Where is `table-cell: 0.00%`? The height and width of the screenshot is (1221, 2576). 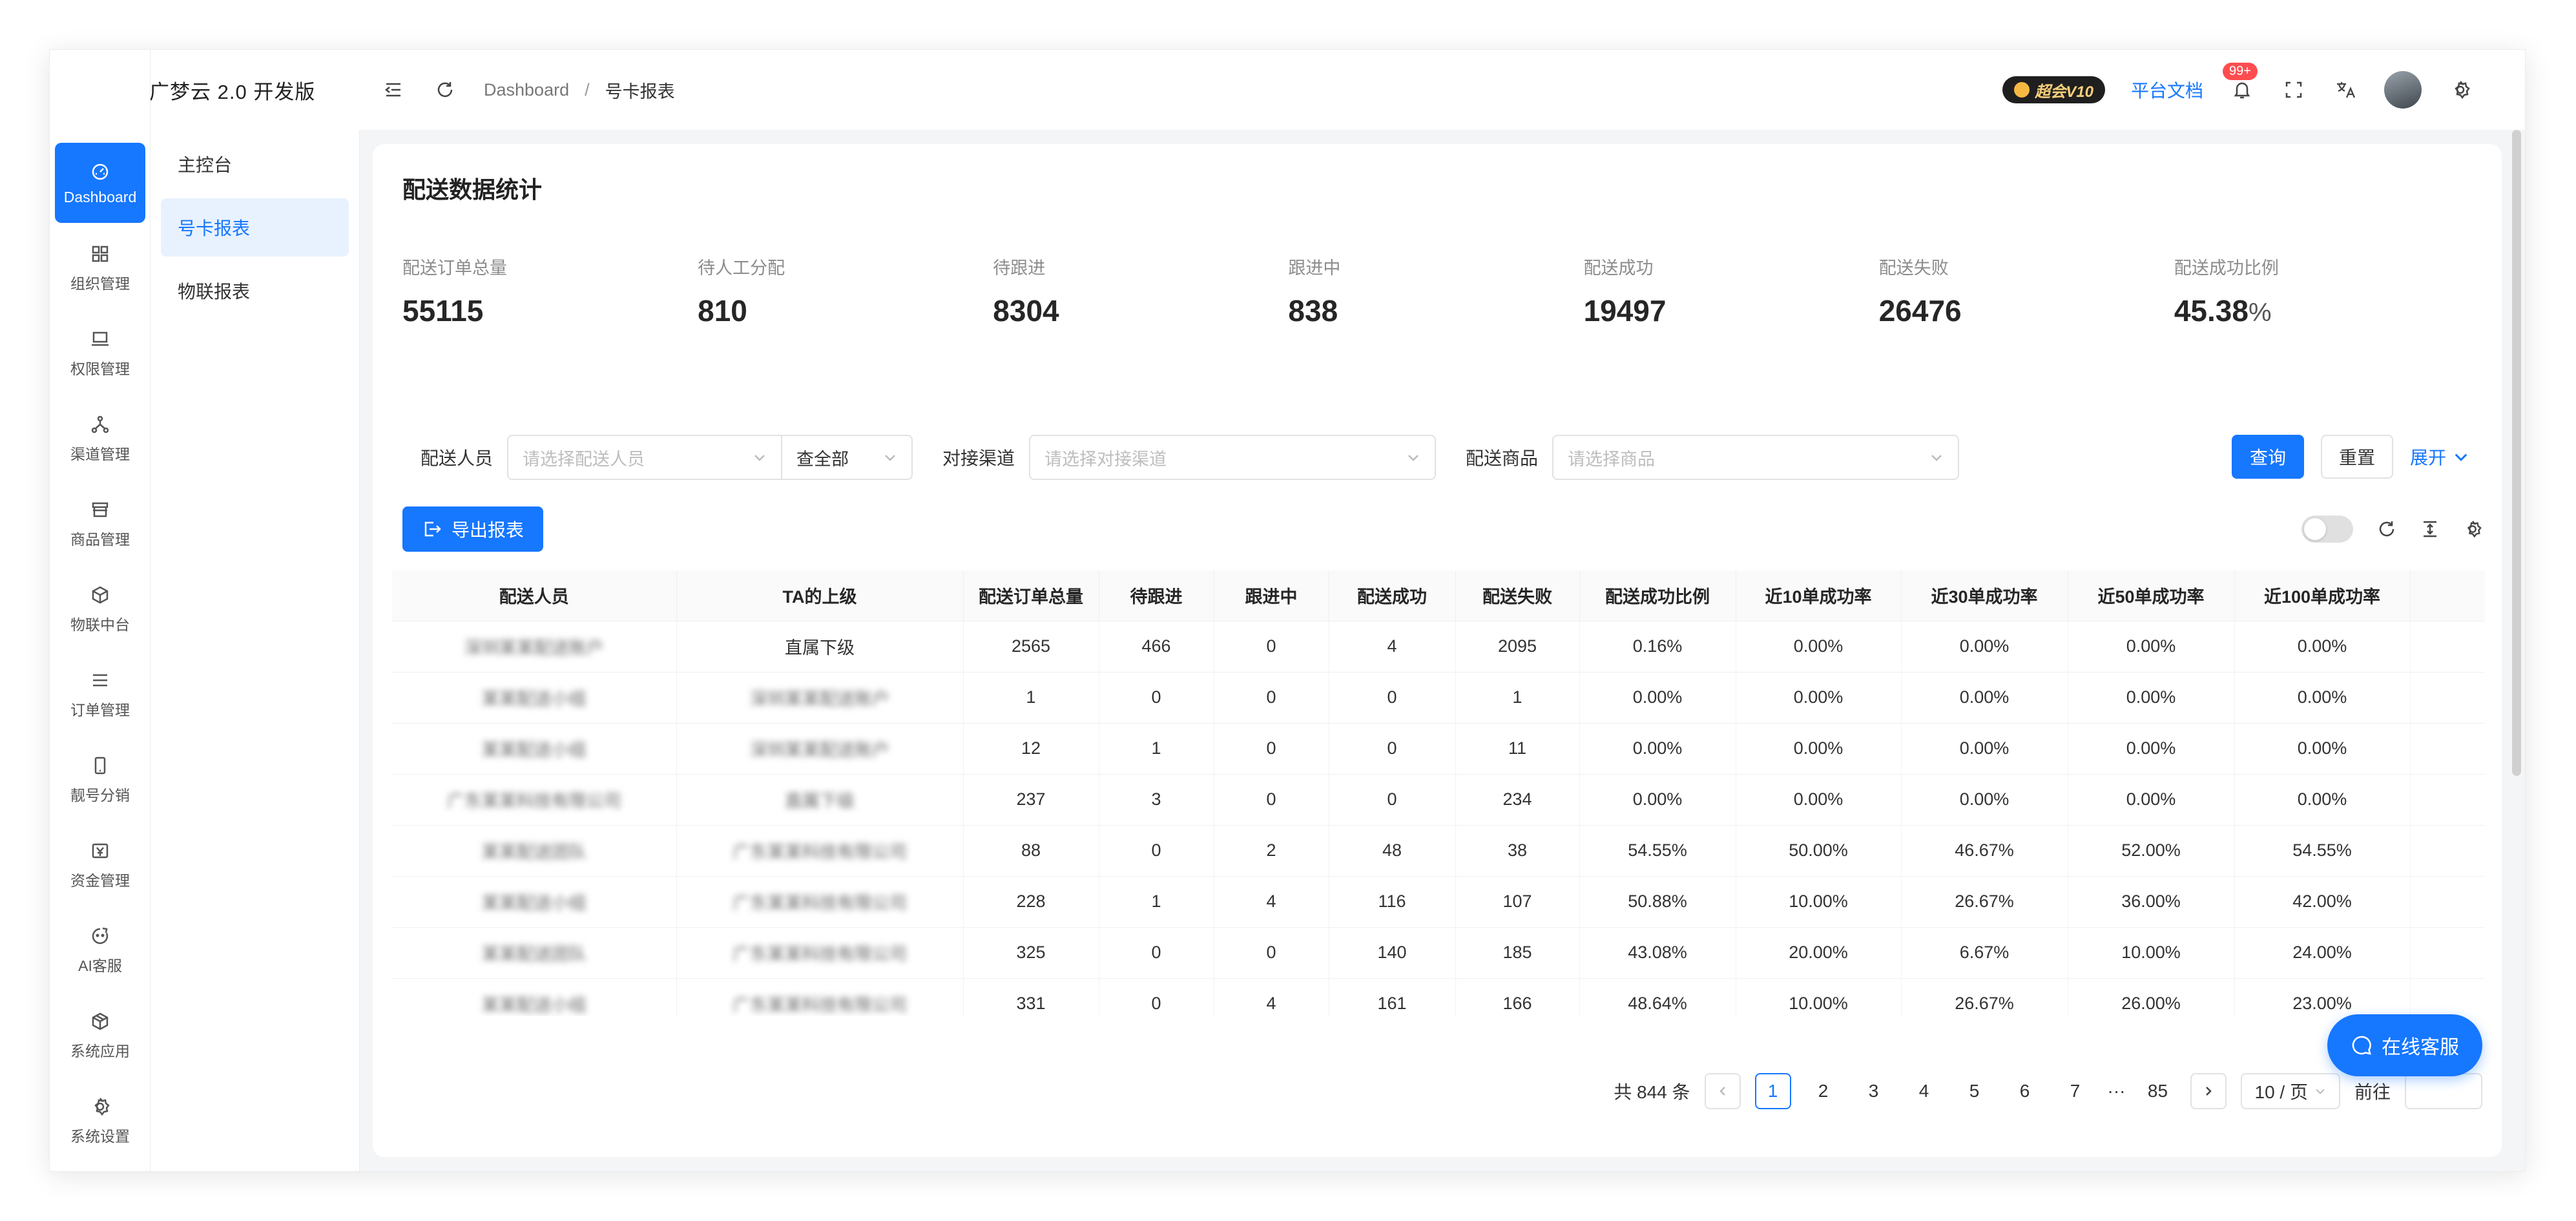
table-cell: 0.00% is located at coordinates (2151, 647).